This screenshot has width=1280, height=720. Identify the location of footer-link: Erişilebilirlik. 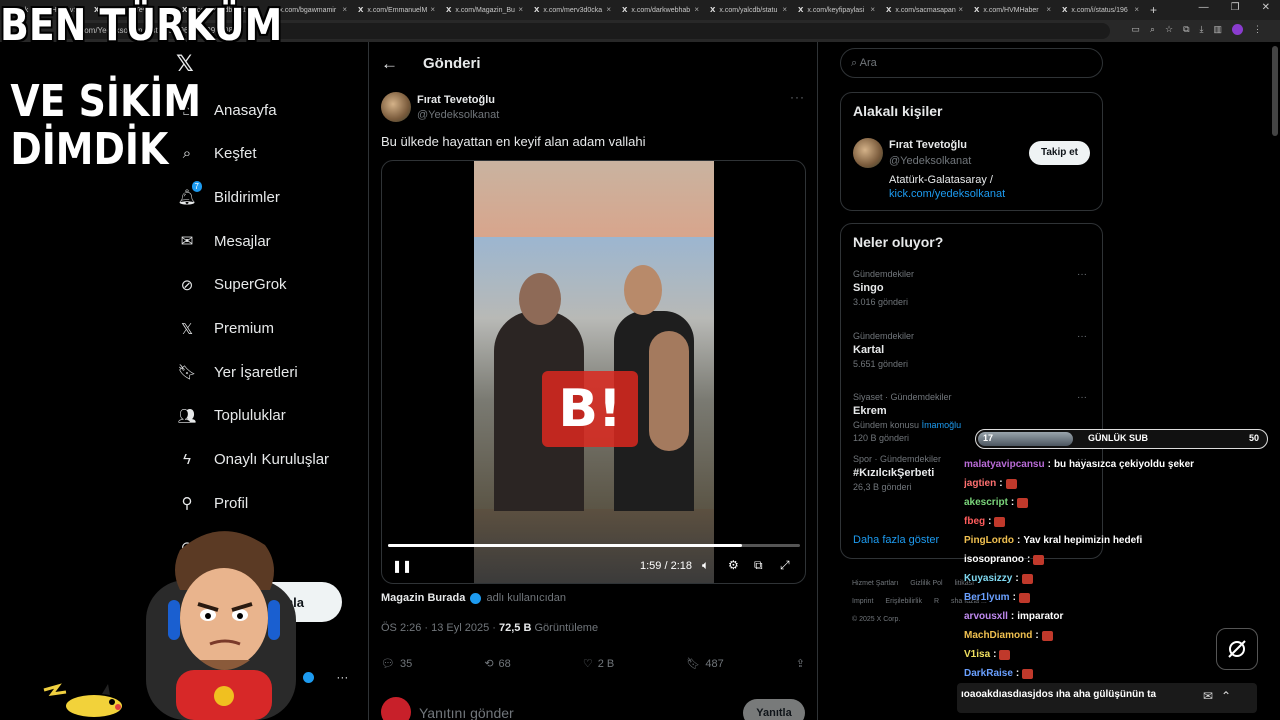
(903, 601).